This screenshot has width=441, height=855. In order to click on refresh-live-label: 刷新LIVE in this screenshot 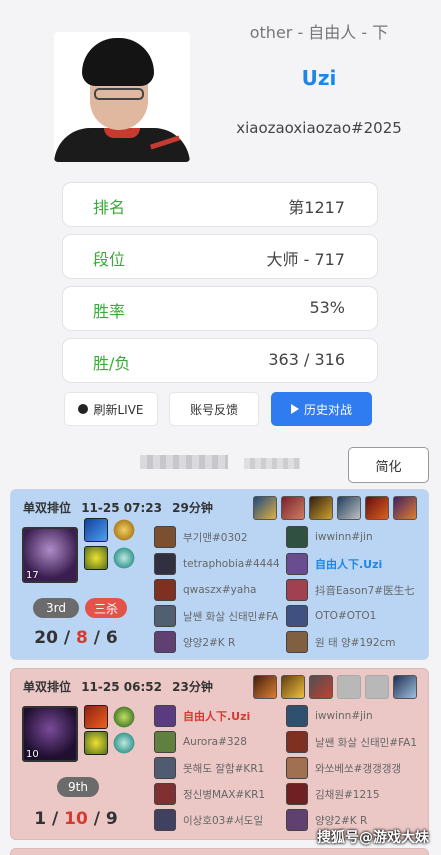, I will do `click(118, 409)`.